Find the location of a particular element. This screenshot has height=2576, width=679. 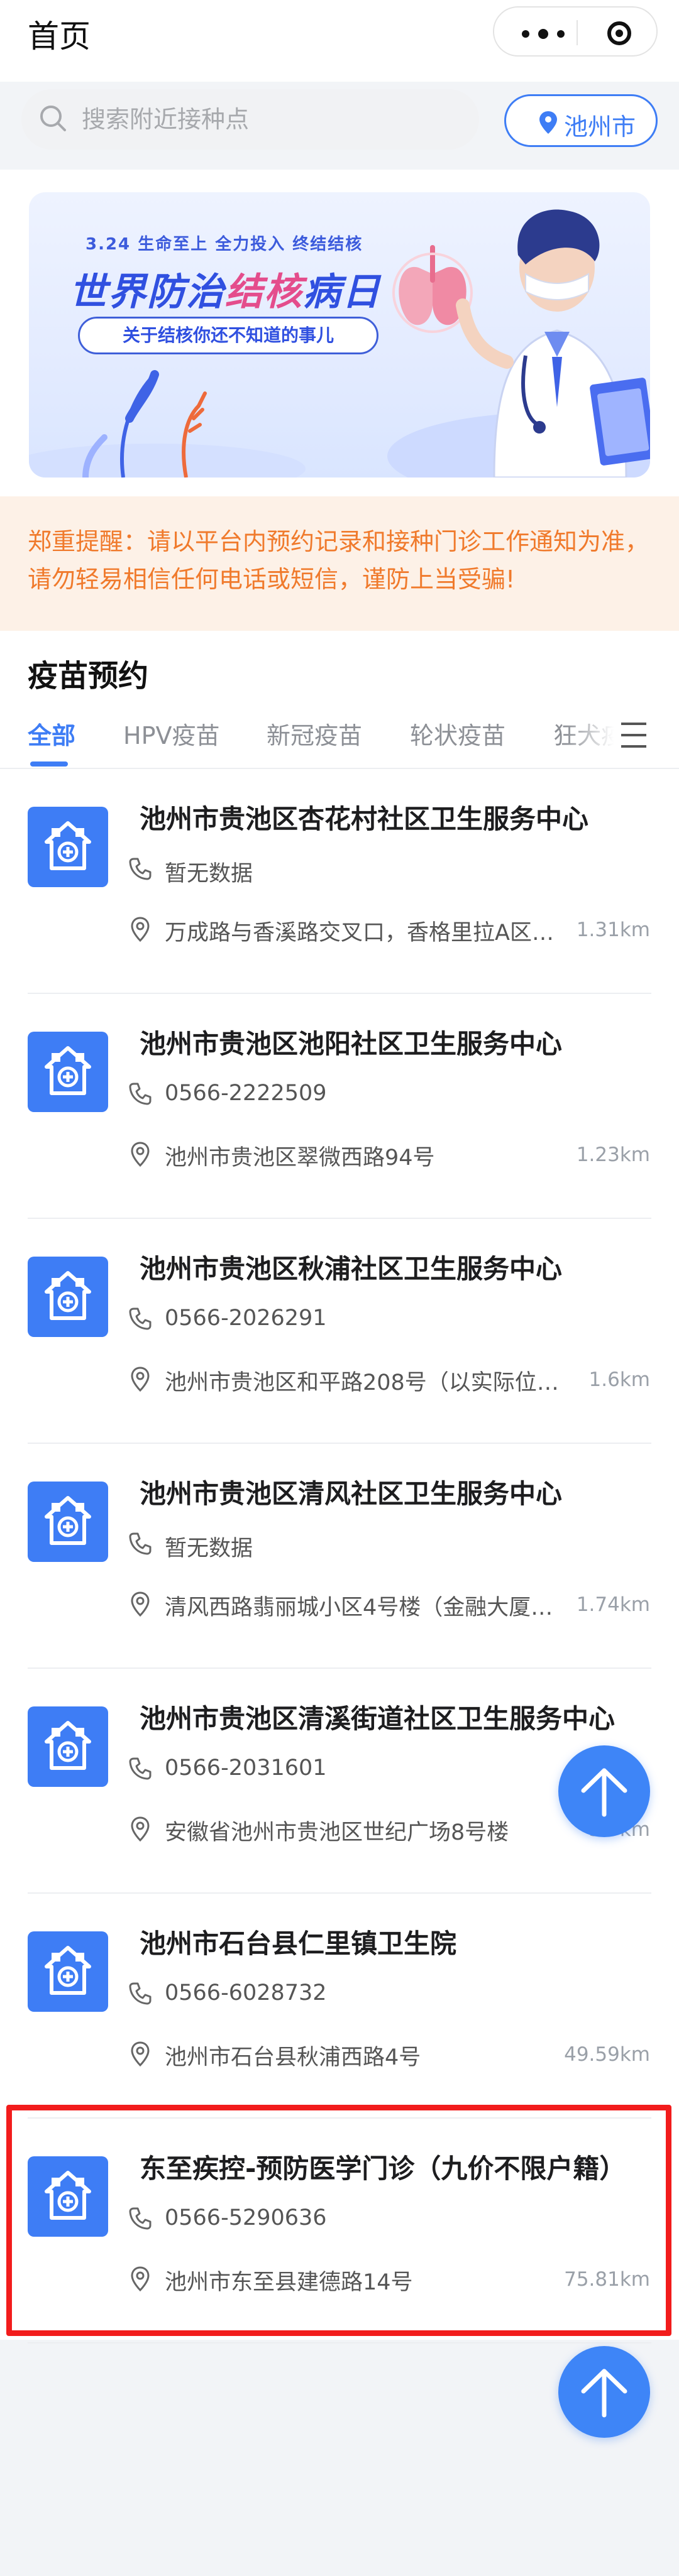

clinic-name: 池州市石台县仁里镇卫生院 is located at coordinates (298, 1943).